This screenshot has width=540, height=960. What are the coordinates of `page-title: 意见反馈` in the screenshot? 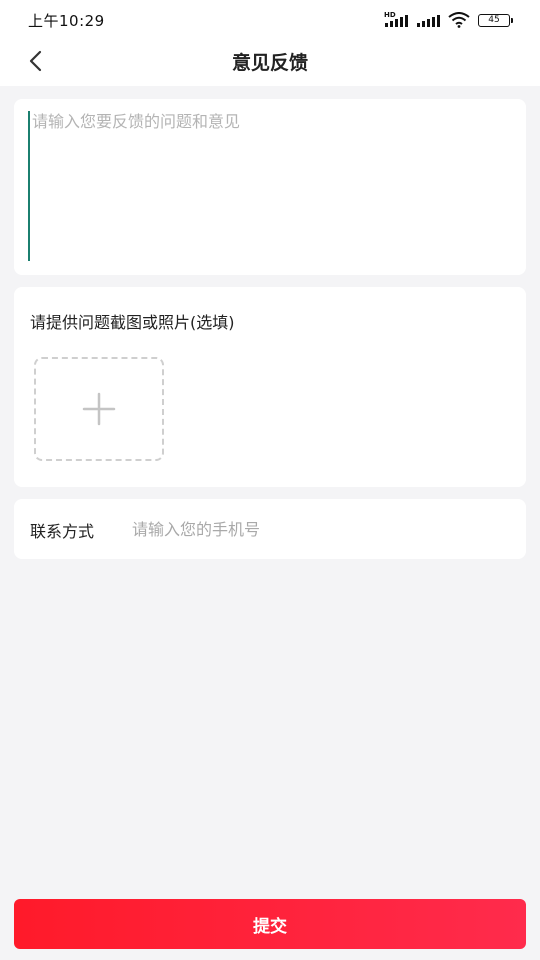 It's located at (269, 63).